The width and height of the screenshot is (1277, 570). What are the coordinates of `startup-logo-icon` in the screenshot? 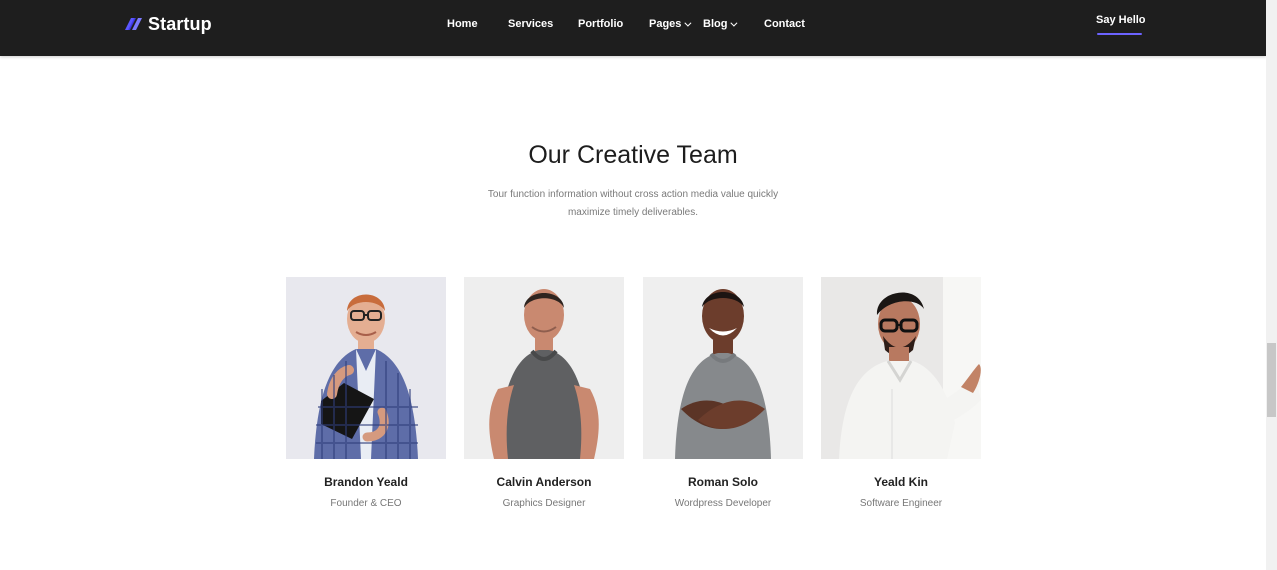 It's located at (133, 24).